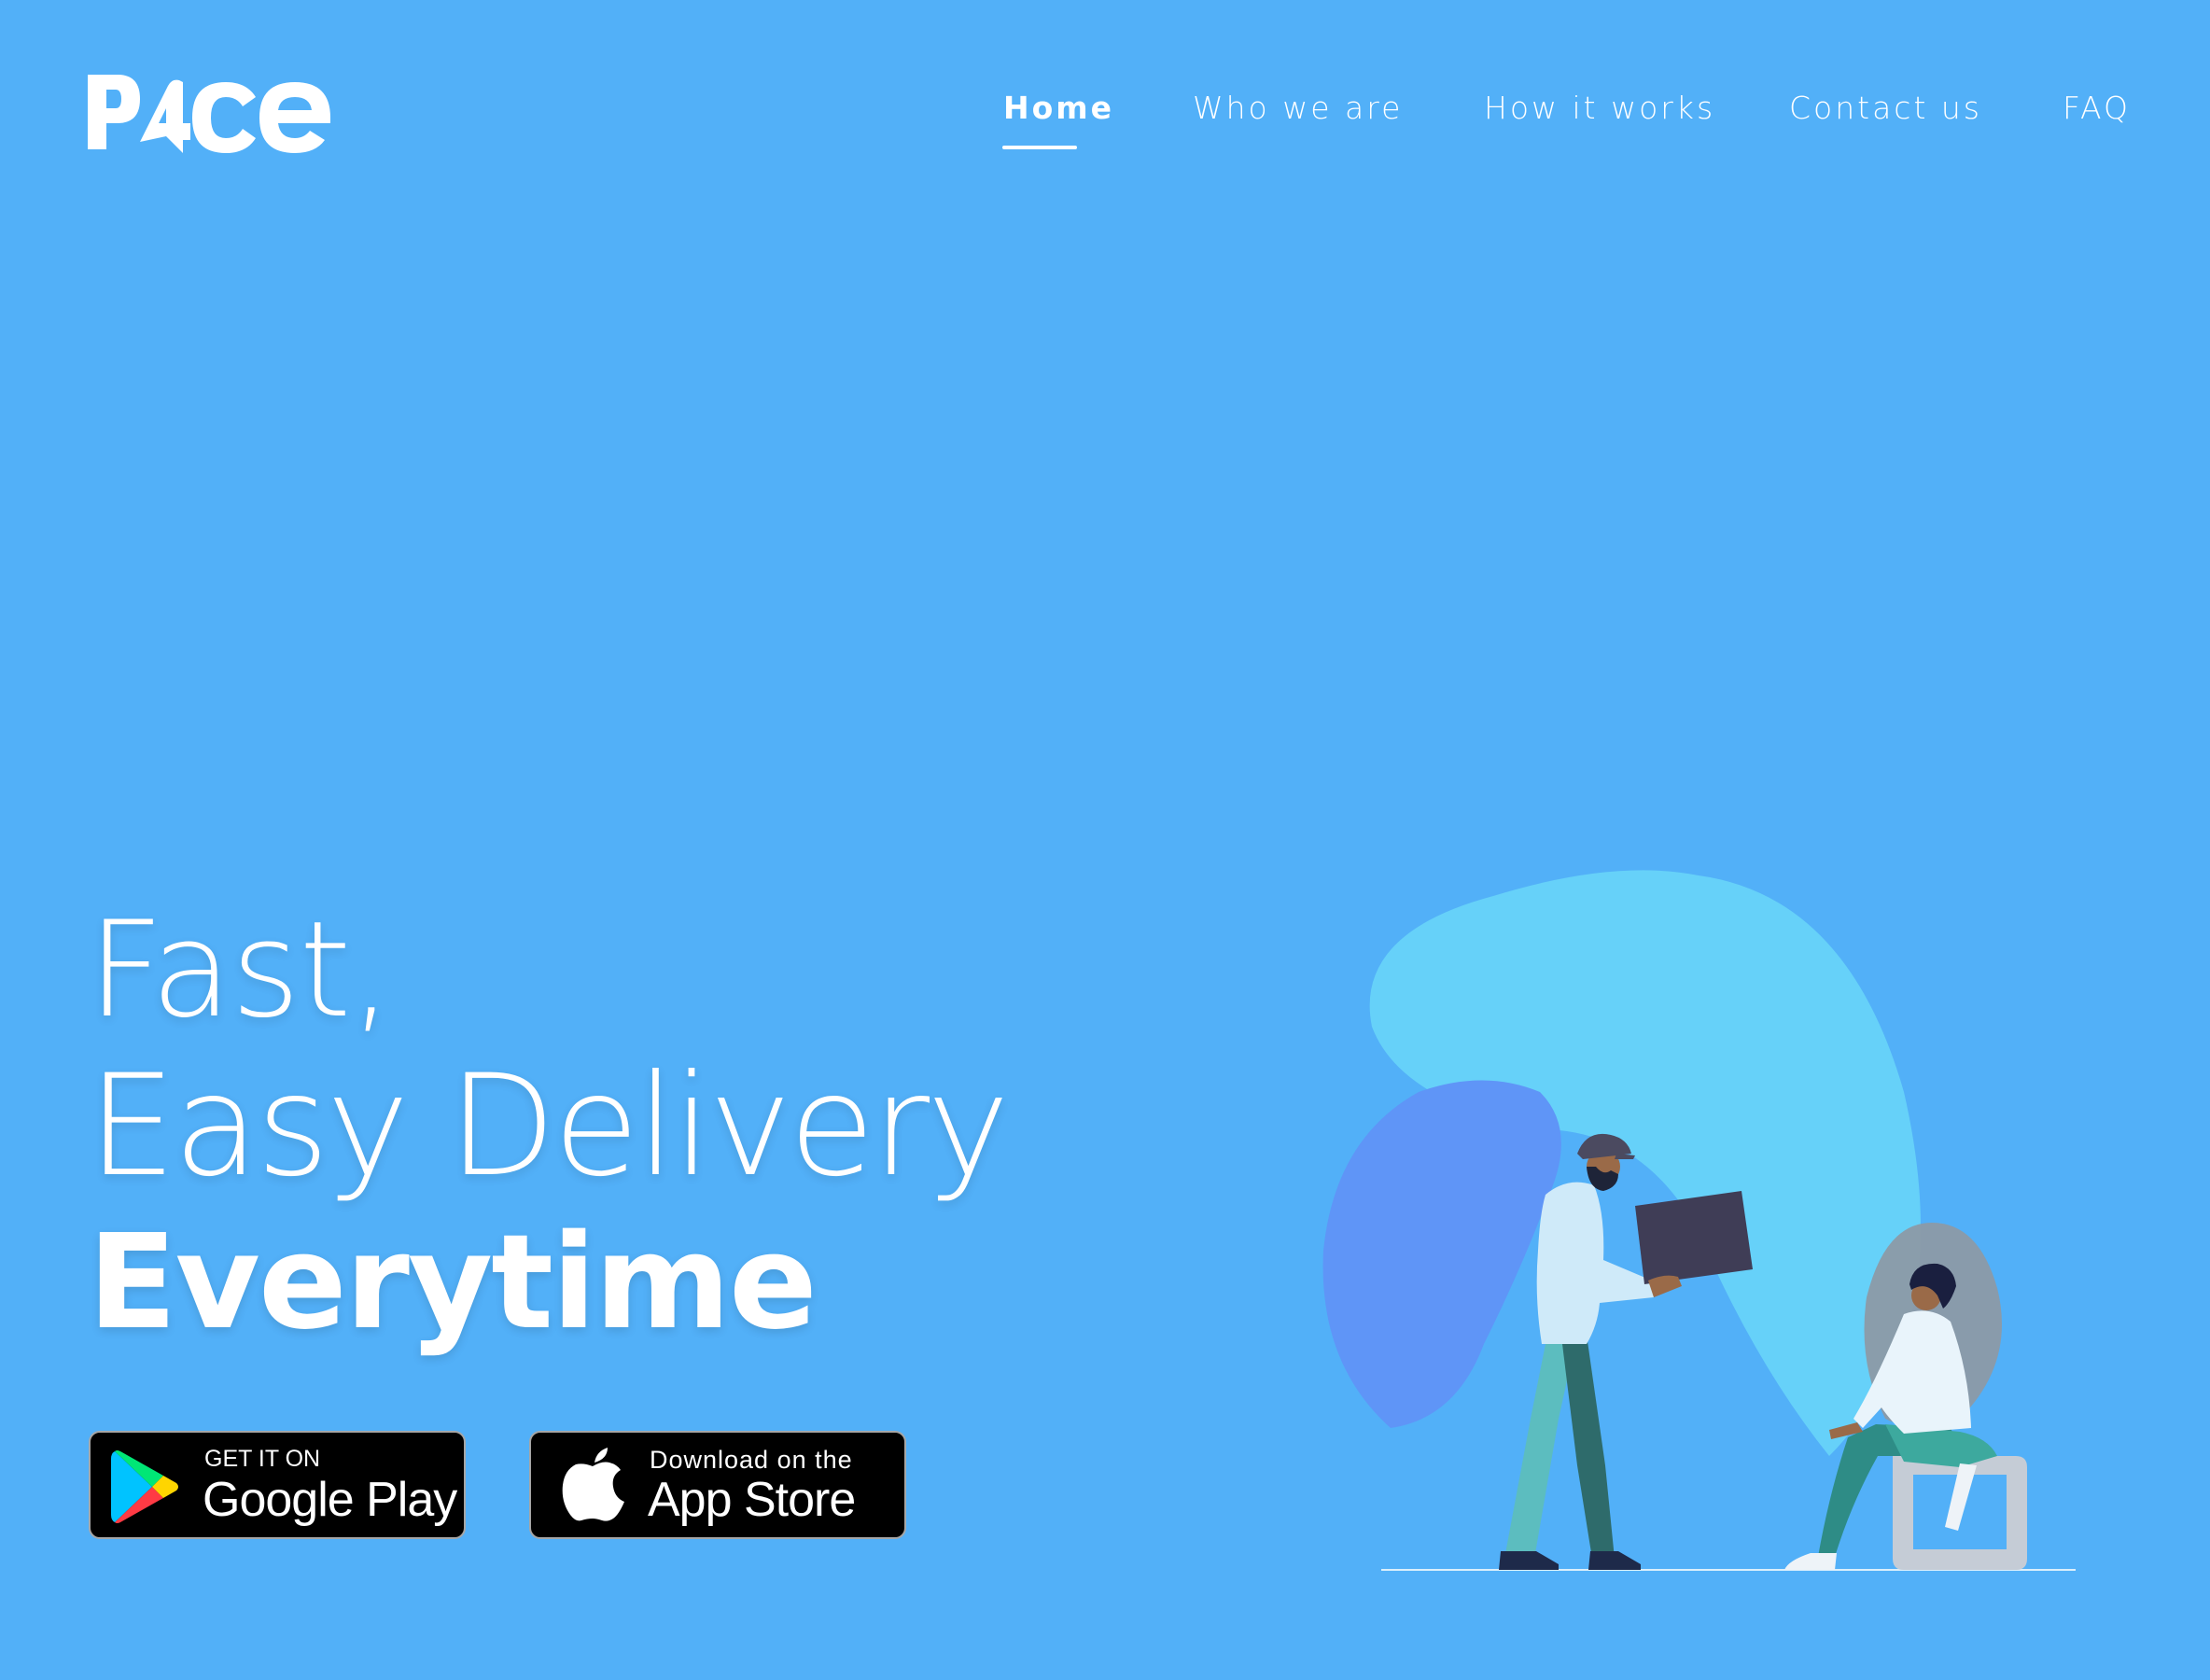 Image resolution: width=2210 pixels, height=1680 pixels. What do you see at coordinates (330, 1500) in the screenshot?
I see `google-play-big-text: Google Play` at bounding box center [330, 1500].